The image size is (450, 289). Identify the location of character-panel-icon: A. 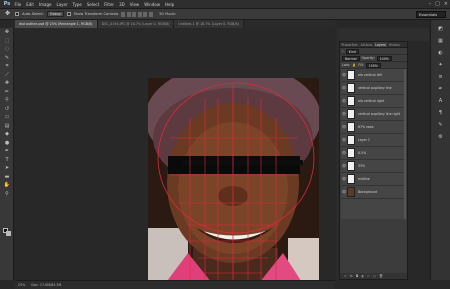
(440, 100).